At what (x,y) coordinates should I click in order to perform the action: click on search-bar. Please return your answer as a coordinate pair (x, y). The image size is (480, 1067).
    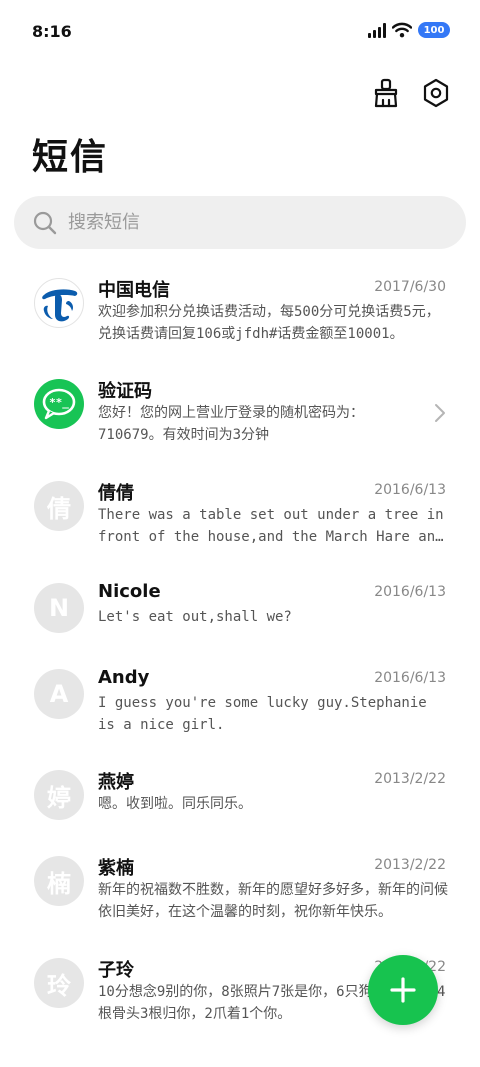
    Looking at the image, I should click on (240, 222).